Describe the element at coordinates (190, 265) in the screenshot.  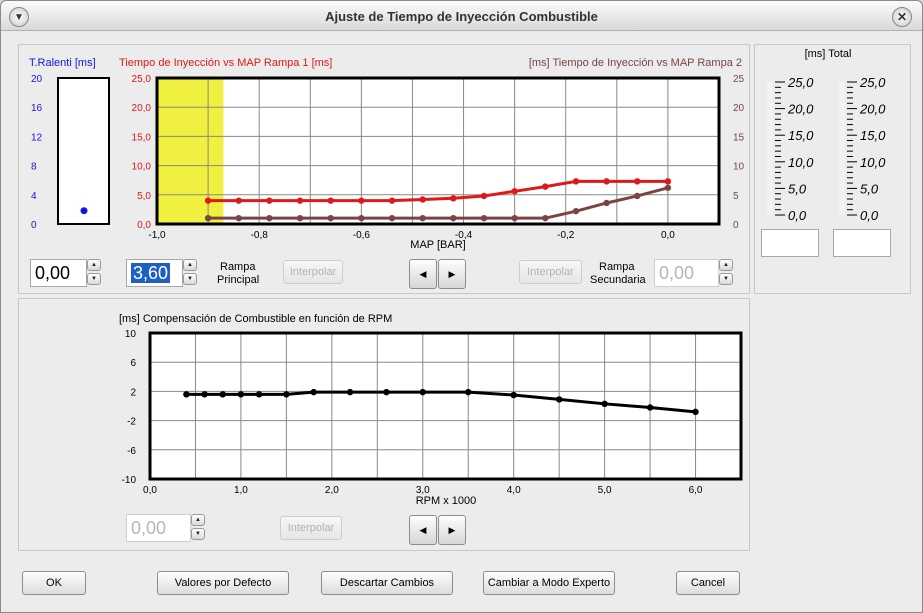
I see `rampa-principal-spin-up: ▲` at that location.